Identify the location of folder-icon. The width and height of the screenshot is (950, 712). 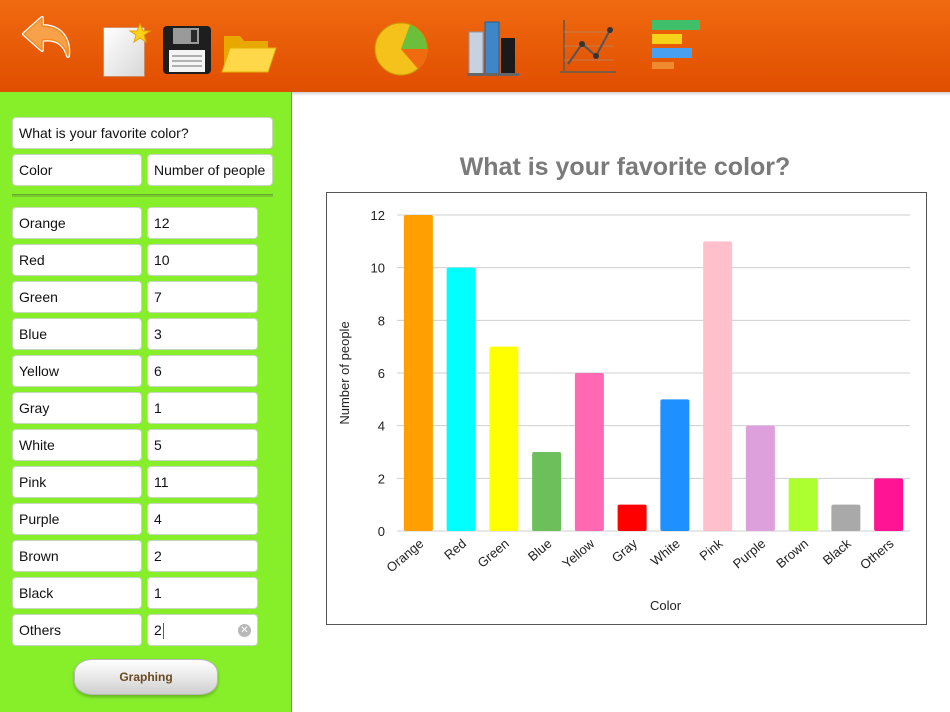
(249, 54).